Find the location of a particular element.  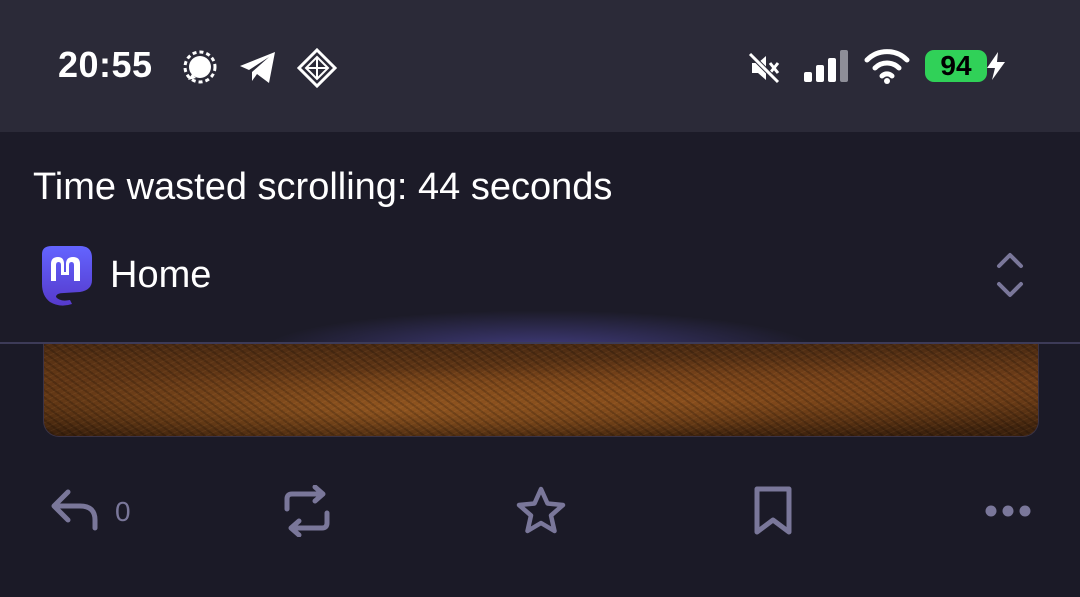

battery-indicator: 94 is located at coordinates (956, 66).